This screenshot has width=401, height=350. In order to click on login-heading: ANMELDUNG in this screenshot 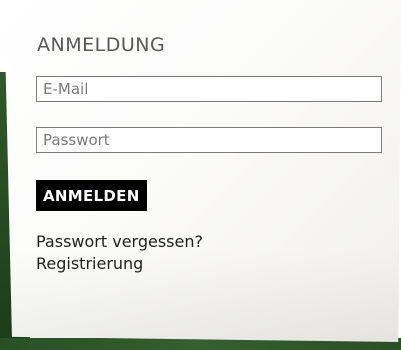, I will do `click(101, 45)`.